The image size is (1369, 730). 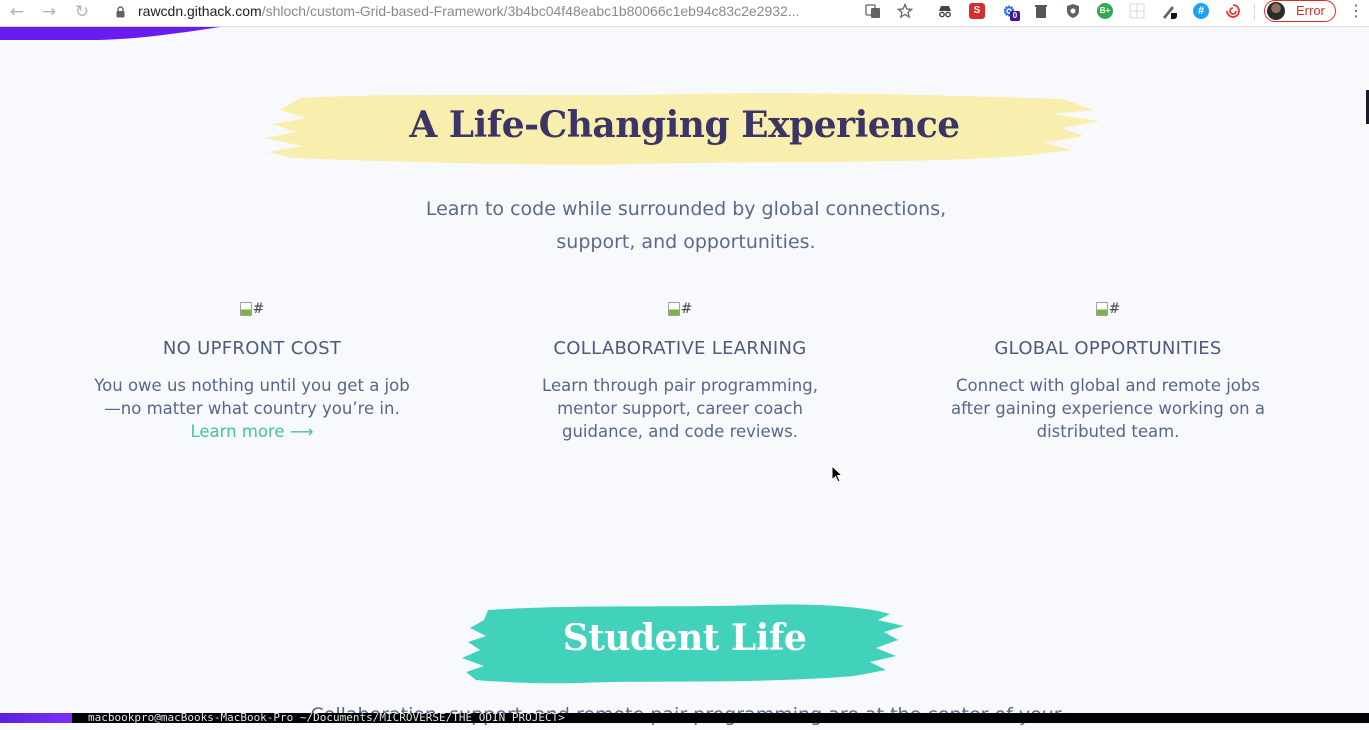 I want to click on forward-arrow-icon: →, so click(x=49, y=12).